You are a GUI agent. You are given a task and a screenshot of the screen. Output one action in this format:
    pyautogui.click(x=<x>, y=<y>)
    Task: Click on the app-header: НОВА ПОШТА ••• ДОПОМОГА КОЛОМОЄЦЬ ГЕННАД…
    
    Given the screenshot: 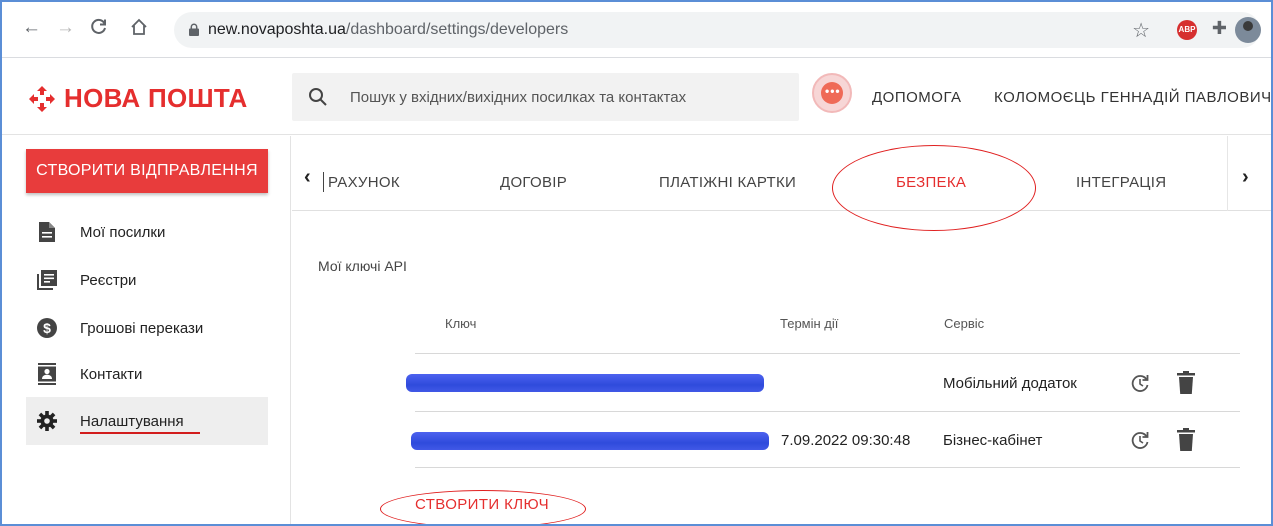 What is the action you would take?
    pyautogui.click(x=636, y=97)
    